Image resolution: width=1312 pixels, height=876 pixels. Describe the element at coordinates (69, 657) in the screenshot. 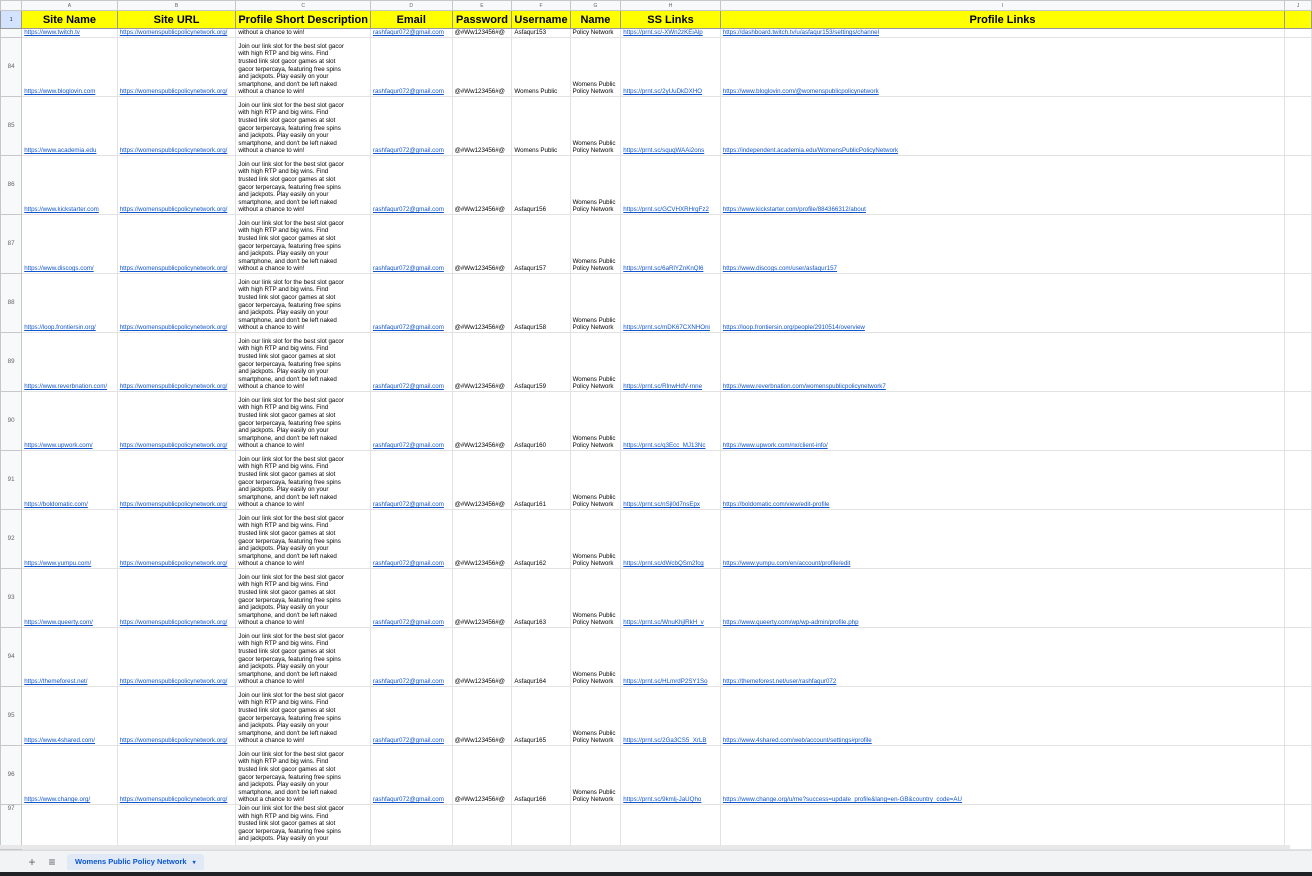

I see `site-name-cell: https://themeforest.net/` at that location.